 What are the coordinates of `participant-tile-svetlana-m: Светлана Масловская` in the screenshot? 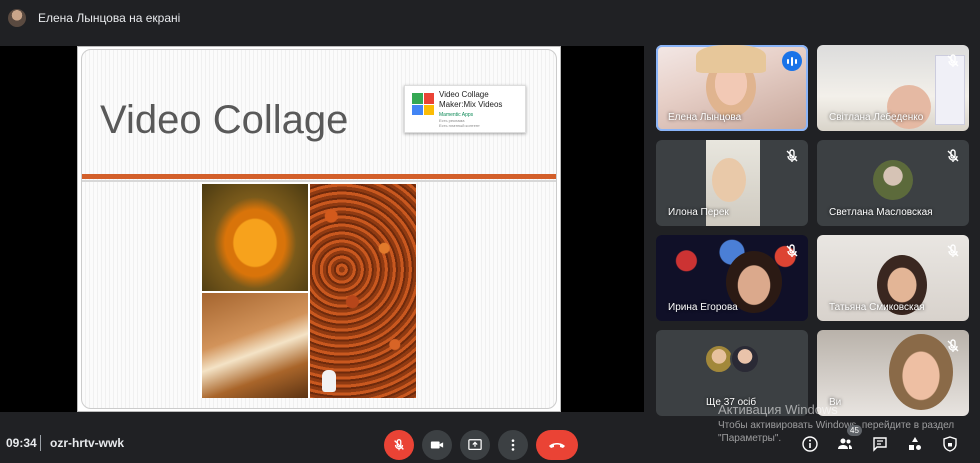 It's located at (893, 183).